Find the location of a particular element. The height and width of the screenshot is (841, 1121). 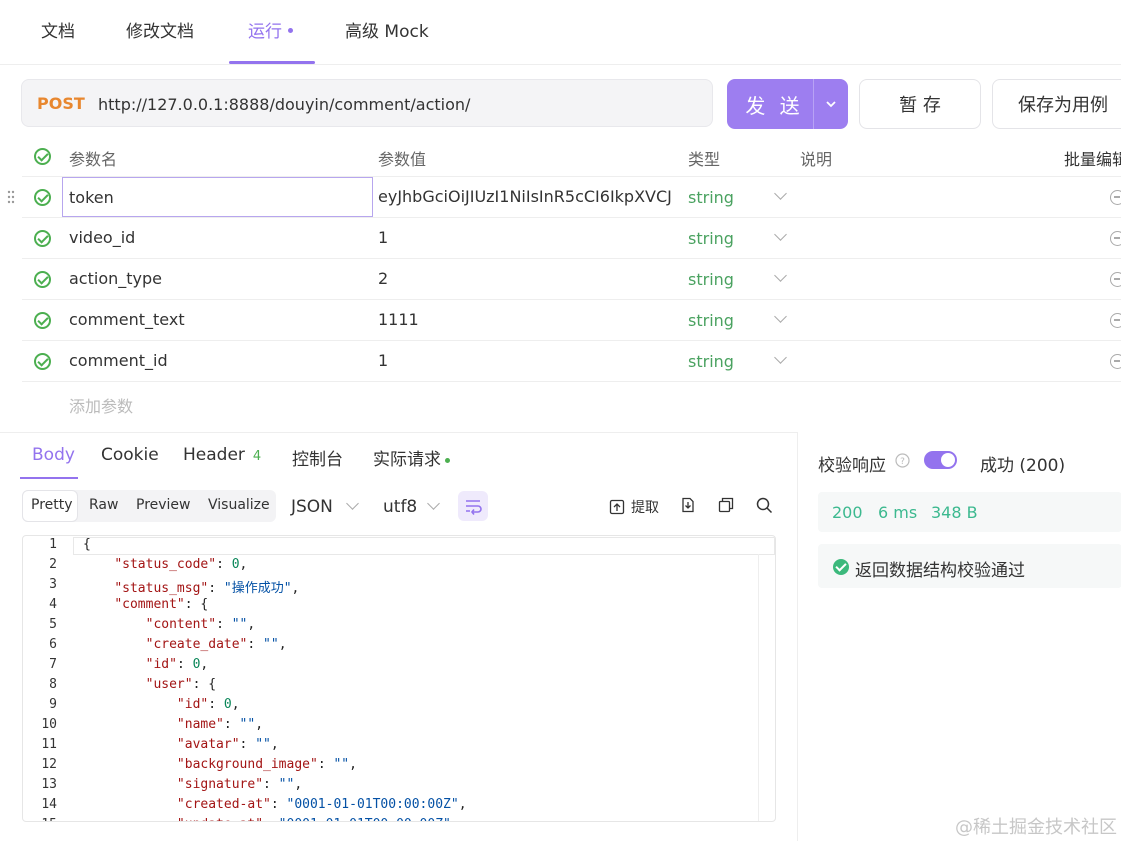

search-icon is located at coordinates (764, 505).